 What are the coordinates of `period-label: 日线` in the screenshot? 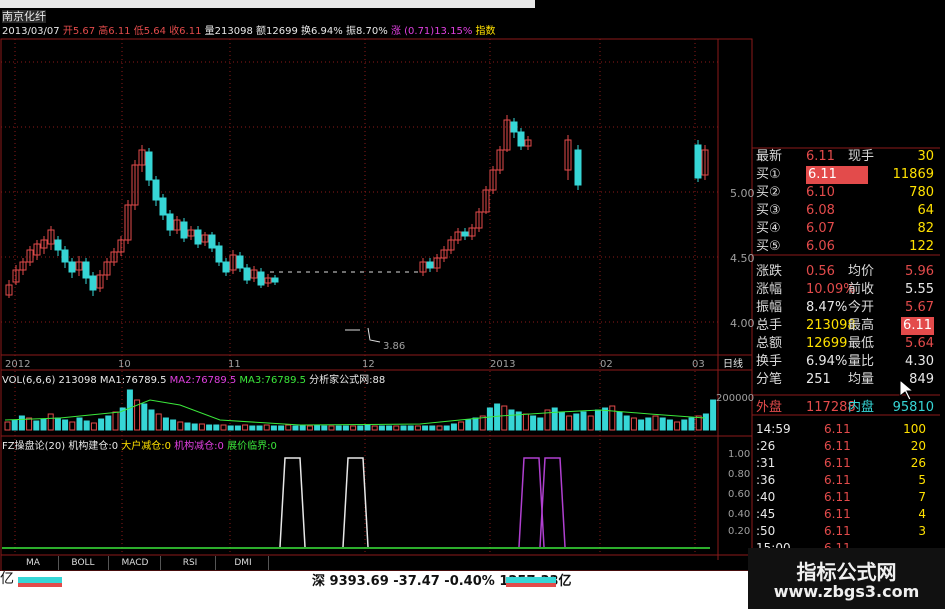 It's located at (733, 364).